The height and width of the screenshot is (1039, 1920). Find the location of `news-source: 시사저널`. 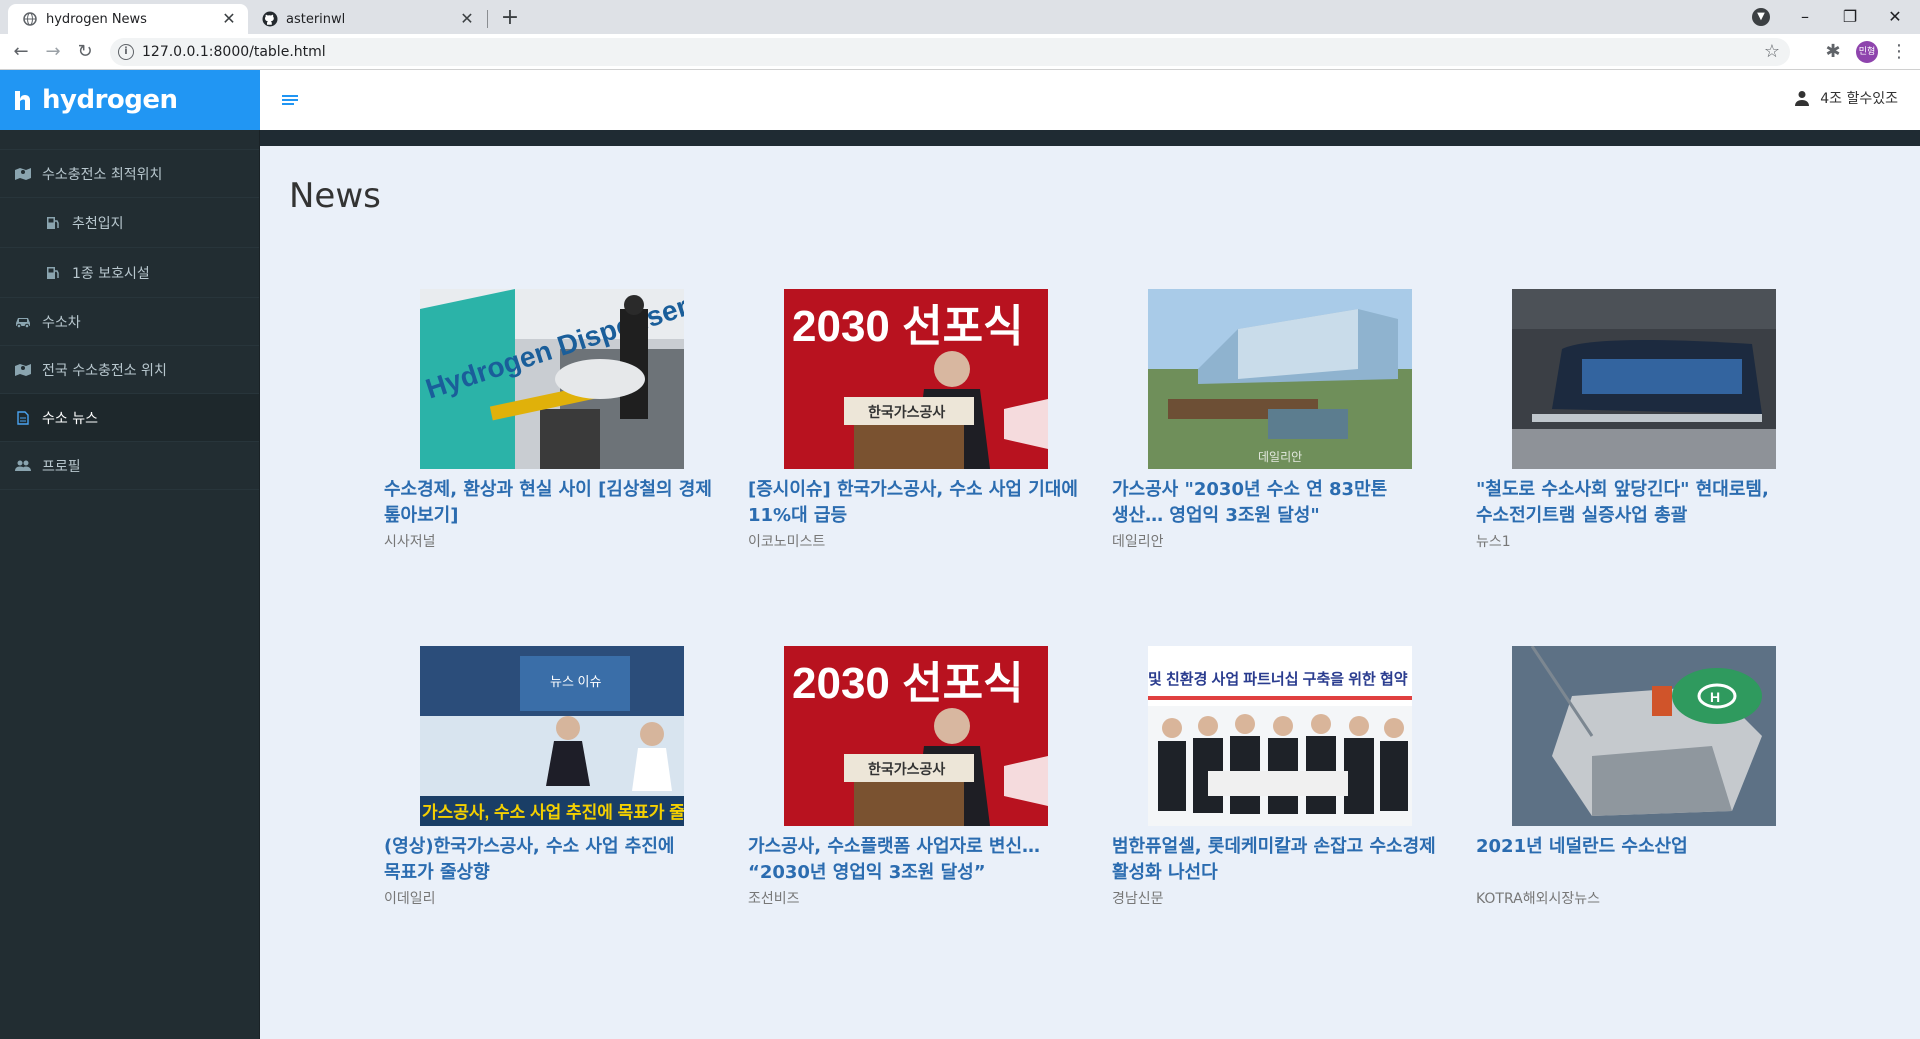

news-source: 시사저널 is located at coordinates (410, 542).